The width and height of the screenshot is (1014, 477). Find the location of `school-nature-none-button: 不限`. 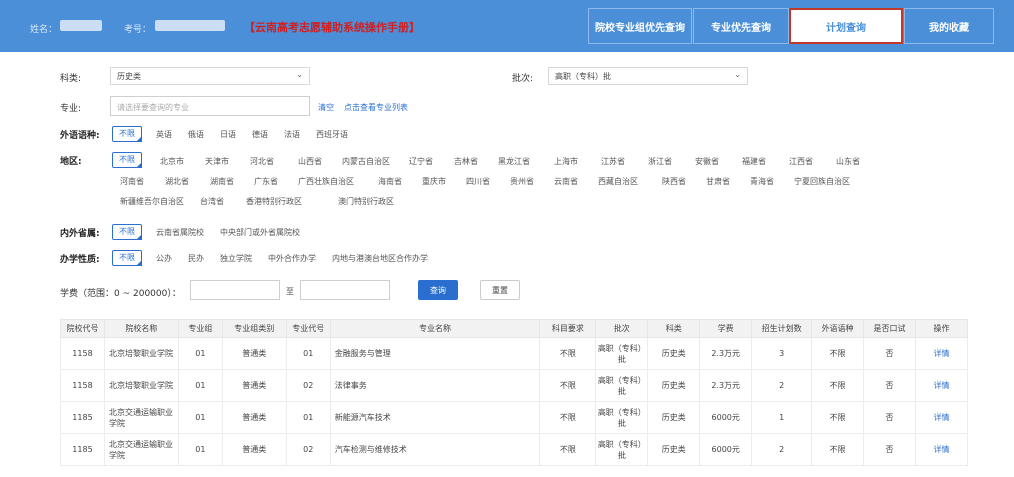

school-nature-none-button: 不限 is located at coordinates (127, 258).